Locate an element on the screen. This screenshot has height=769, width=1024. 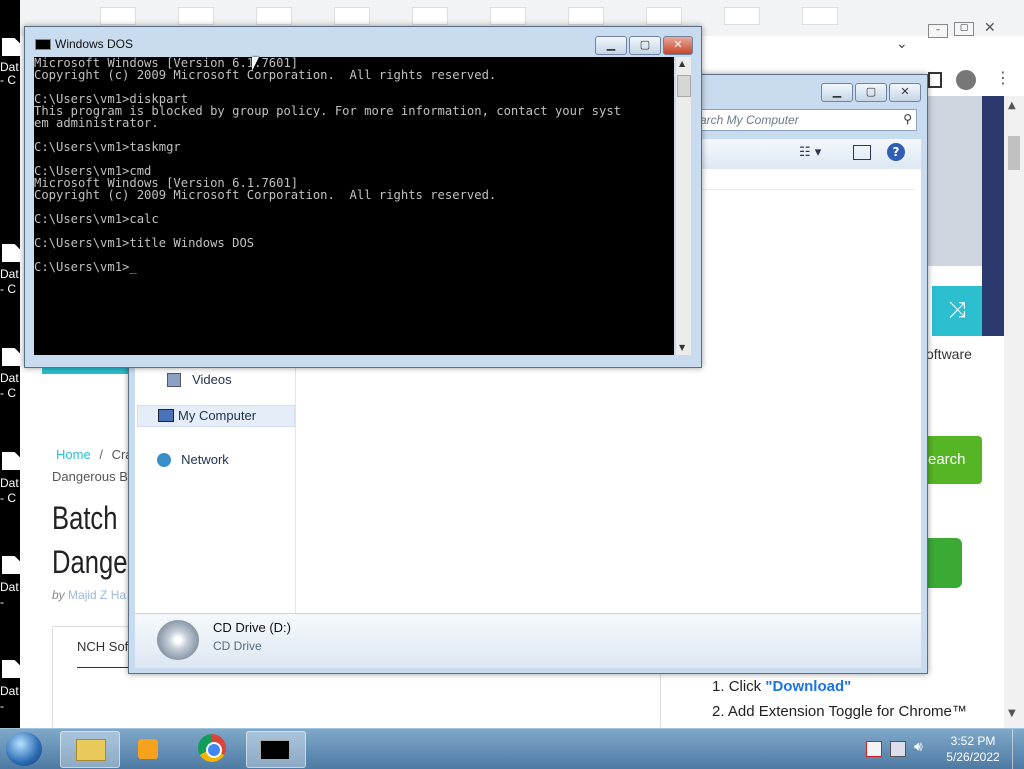
console-icon is located at coordinates (275, 750).